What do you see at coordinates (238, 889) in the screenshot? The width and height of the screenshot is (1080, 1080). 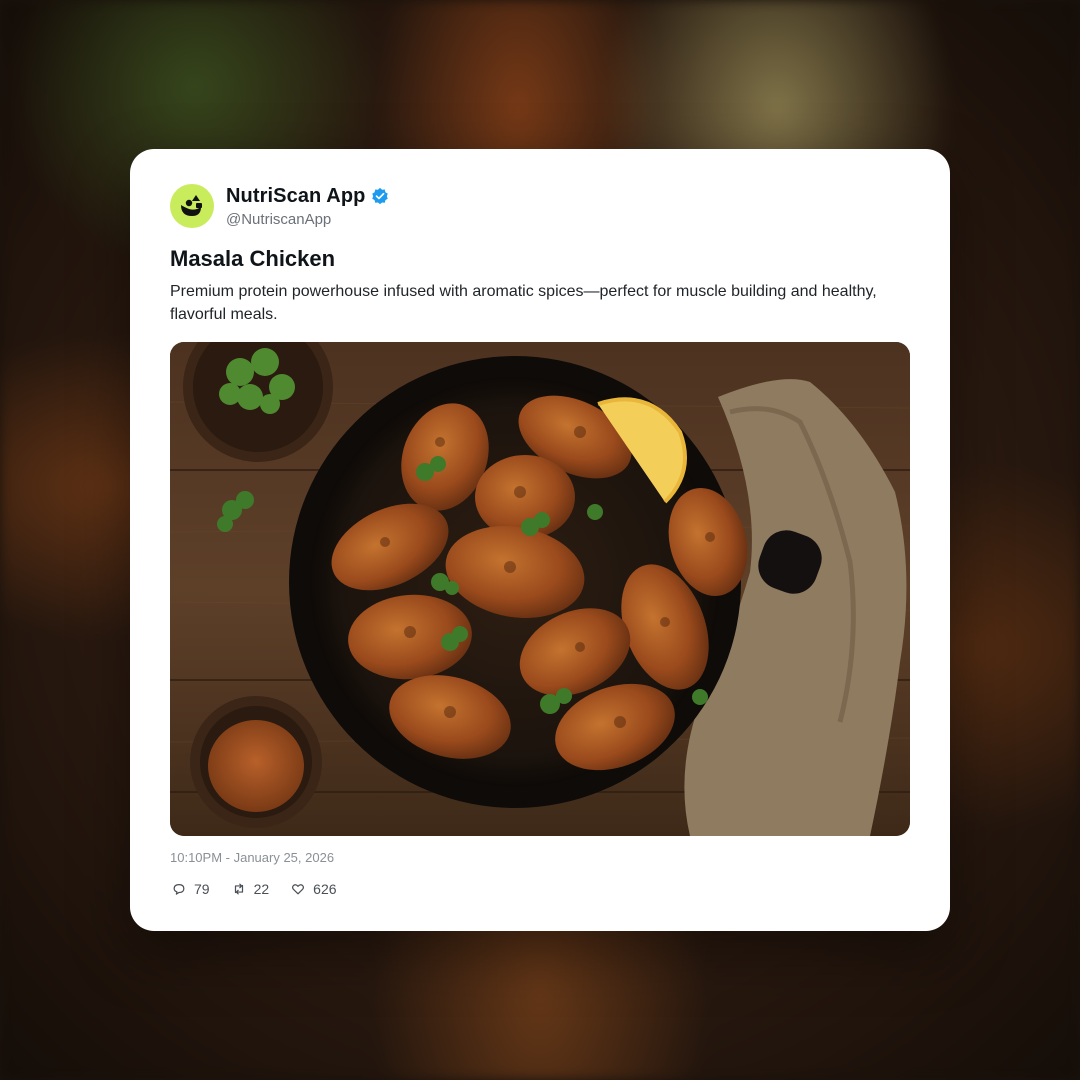 I see `repost-icon` at bounding box center [238, 889].